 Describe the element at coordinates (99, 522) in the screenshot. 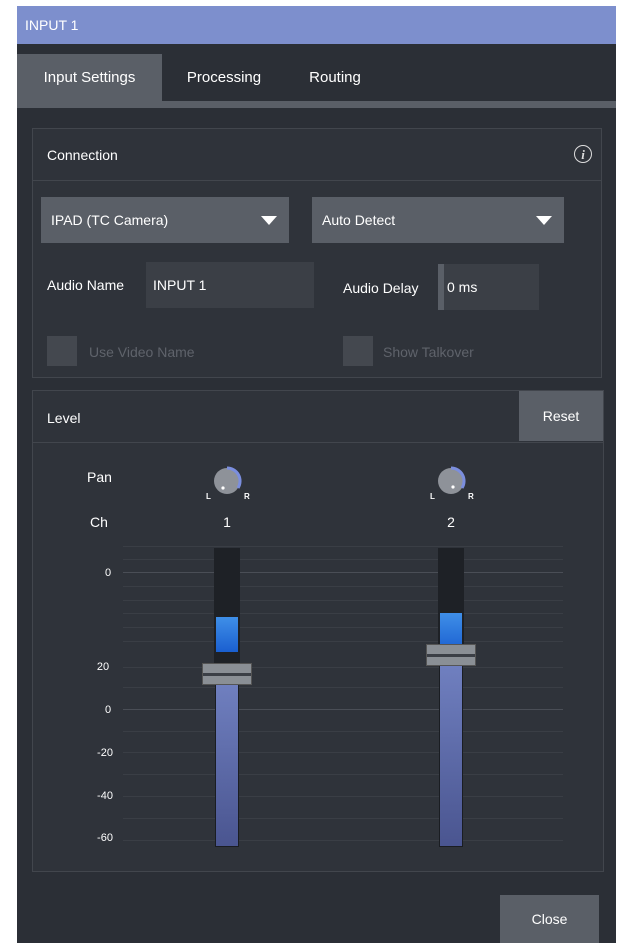

I see `ch-label: Ch` at that location.